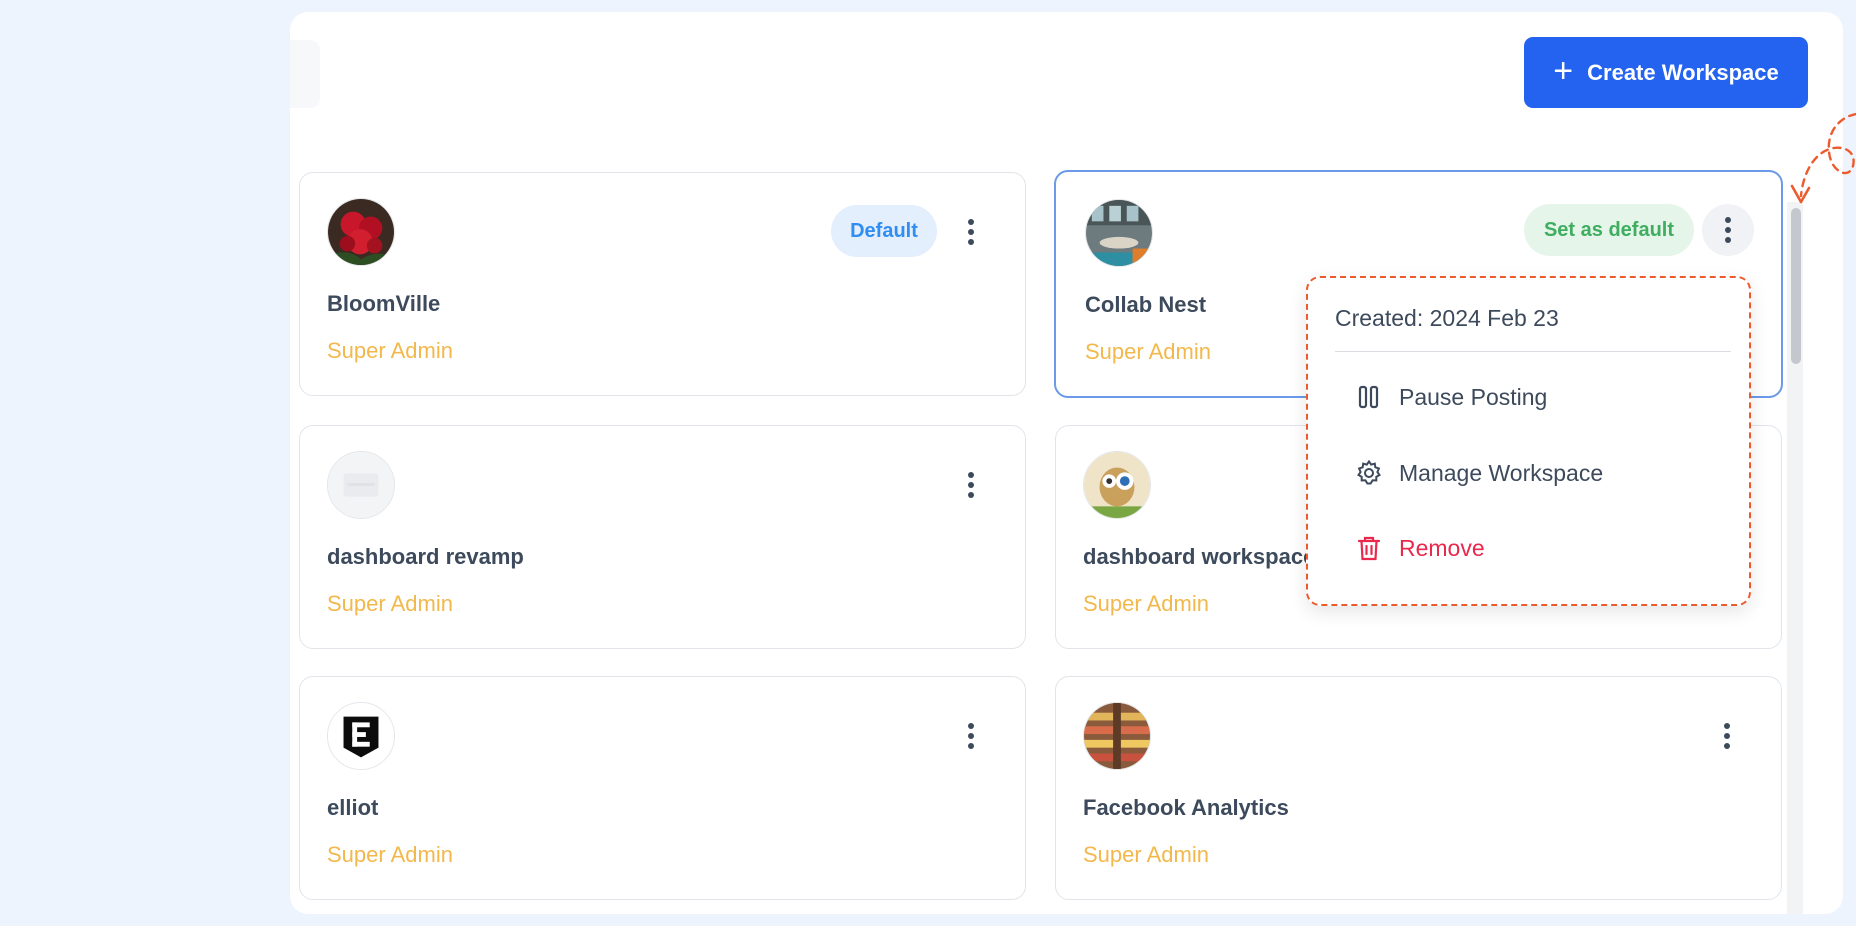  What do you see at coordinates (1533, 351) in the screenshot?
I see `menu-divider` at bounding box center [1533, 351].